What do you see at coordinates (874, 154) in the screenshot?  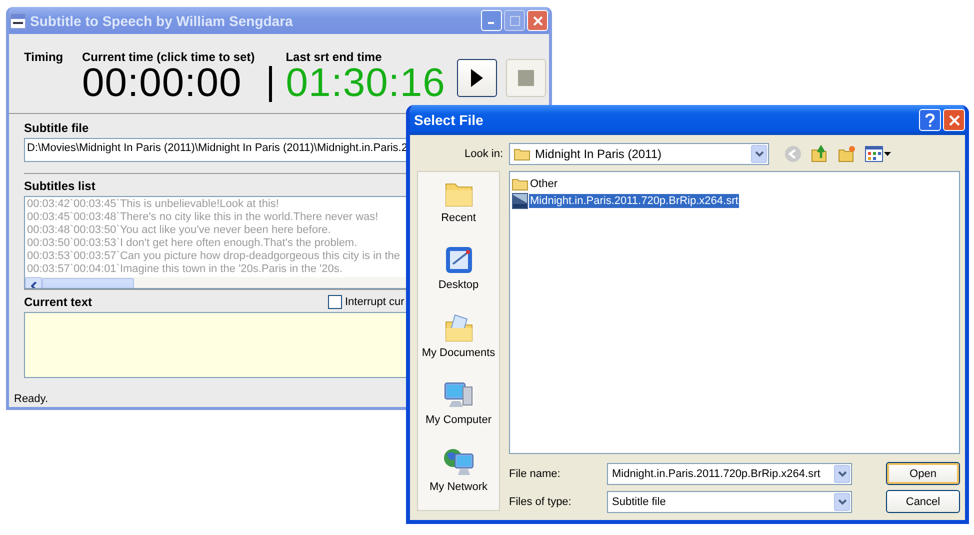 I see `view-icon` at bounding box center [874, 154].